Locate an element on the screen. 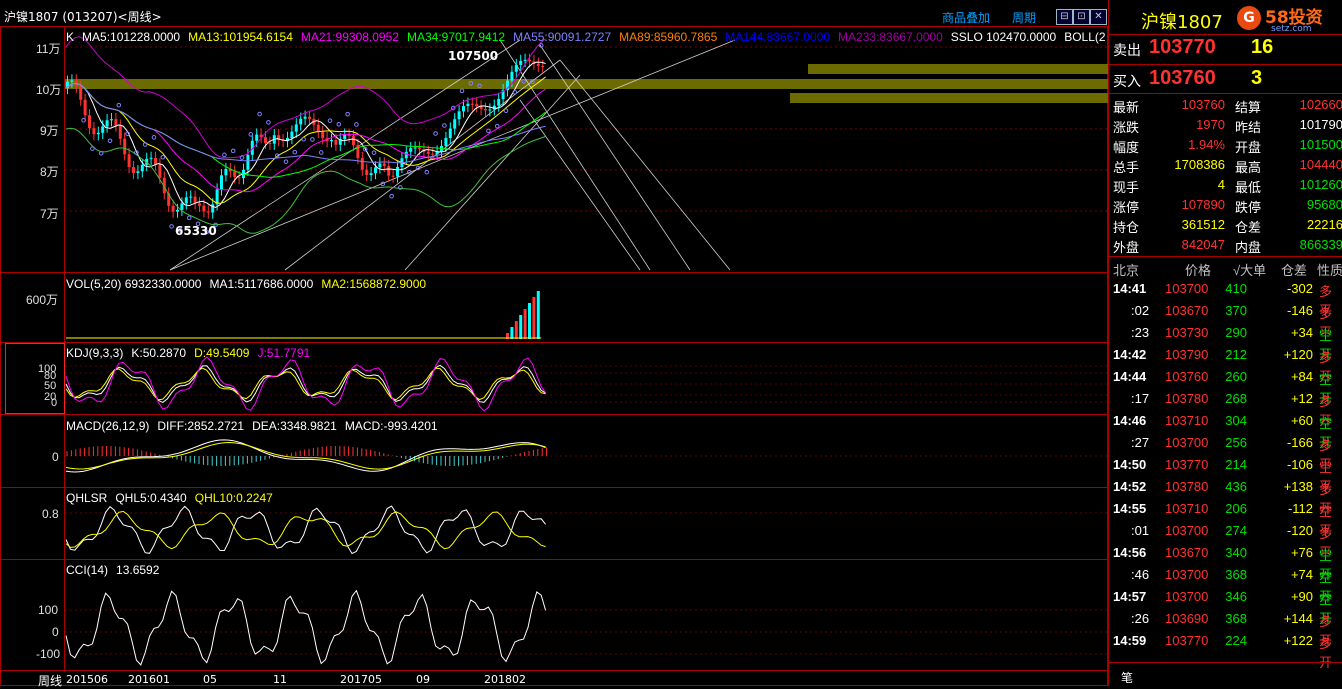  quote-row: 涨停 107890 跌停 95680 is located at coordinates (1227, 207).